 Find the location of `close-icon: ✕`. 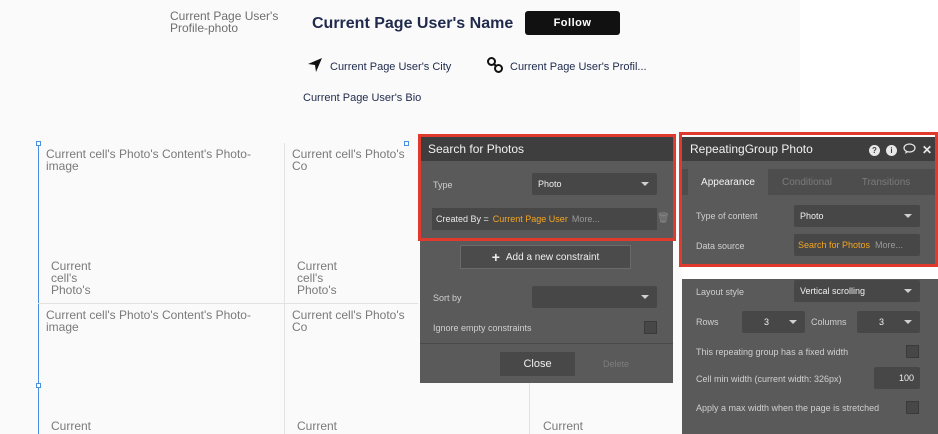

close-icon: ✕ is located at coordinates (927, 150).